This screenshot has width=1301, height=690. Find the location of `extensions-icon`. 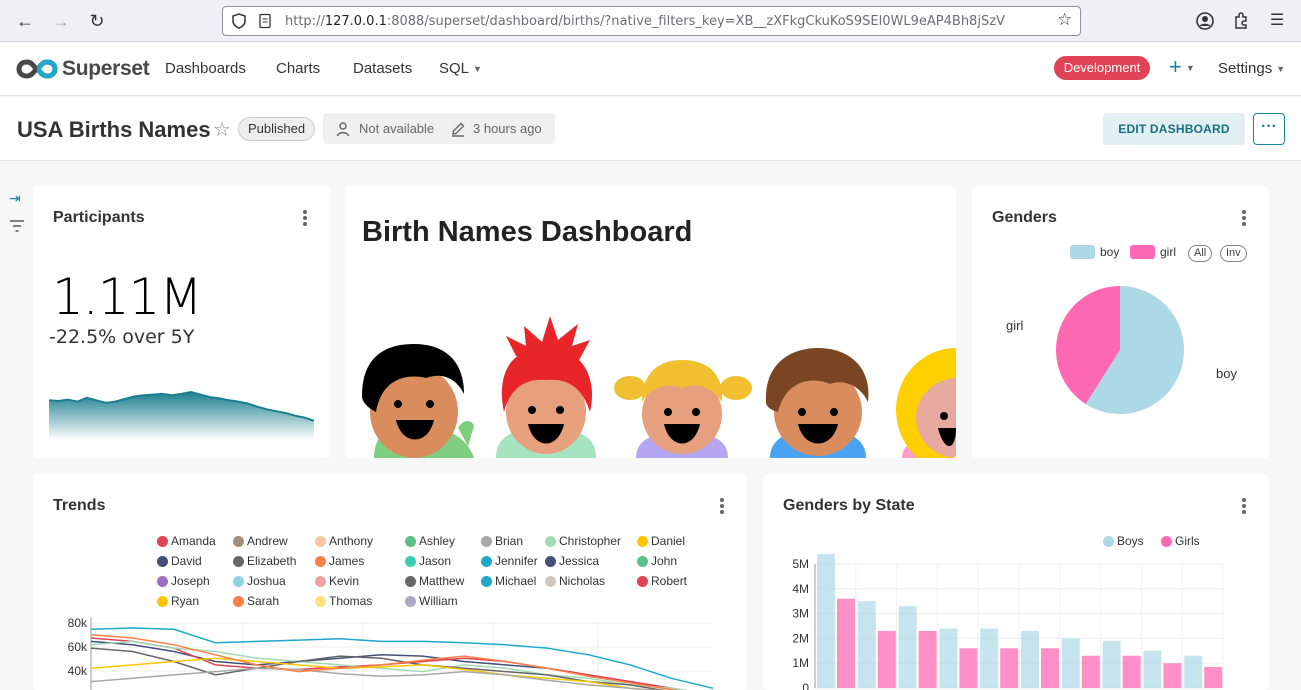

extensions-icon is located at coordinates (1241, 21).